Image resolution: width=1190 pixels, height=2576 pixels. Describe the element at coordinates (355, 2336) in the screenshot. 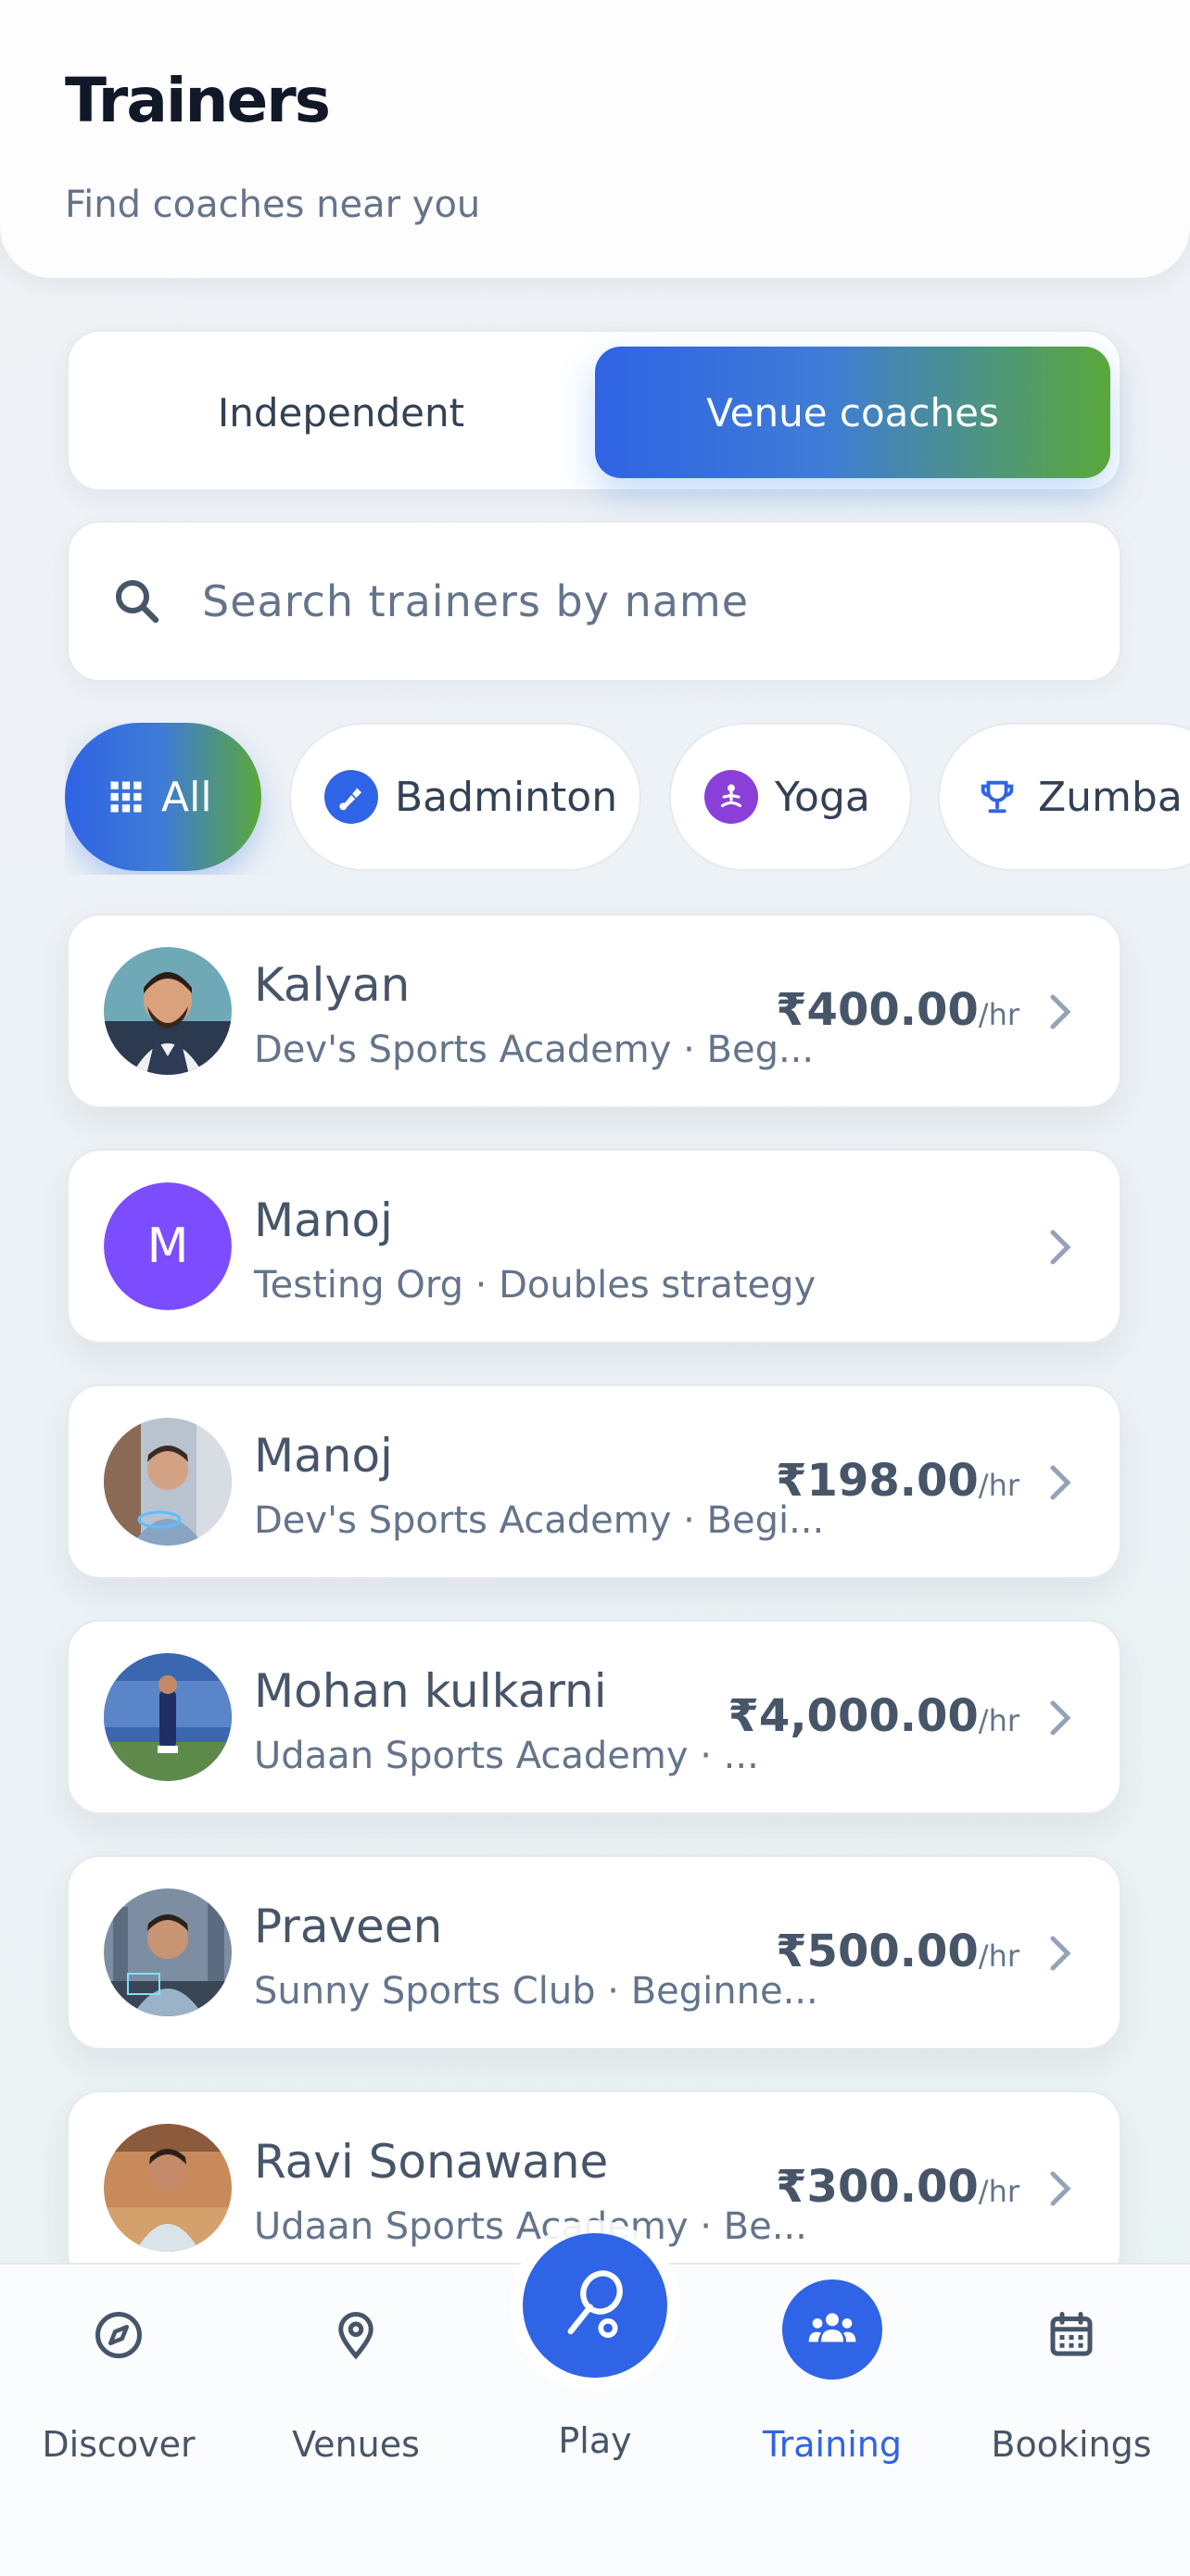

I see `location-pin-icon` at that location.